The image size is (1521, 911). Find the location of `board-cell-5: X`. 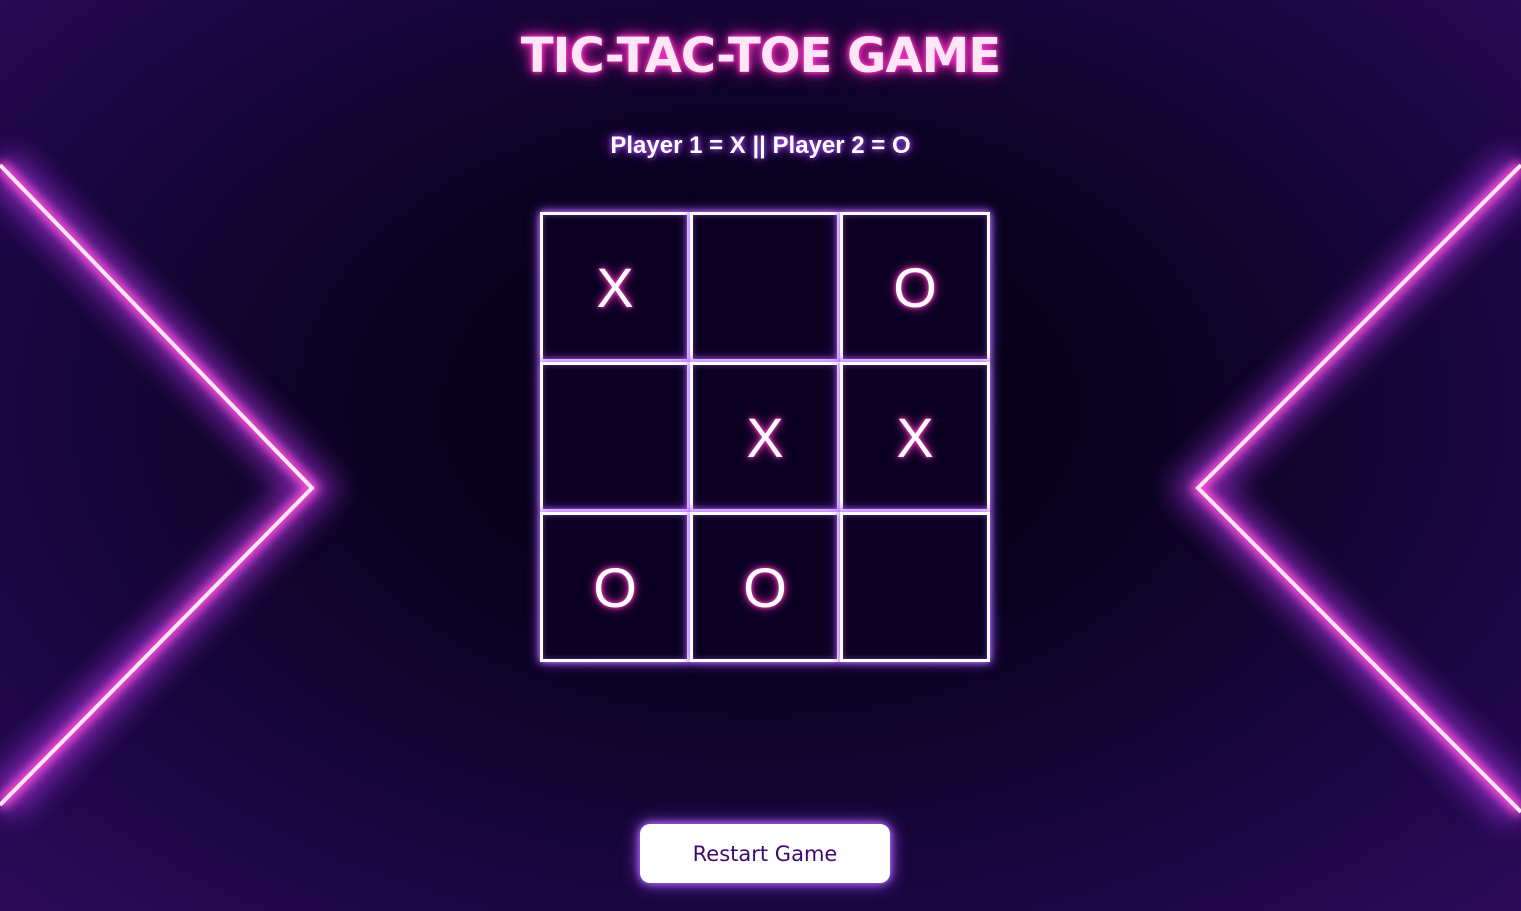

board-cell-5: X is located at coordinates (765, 437).